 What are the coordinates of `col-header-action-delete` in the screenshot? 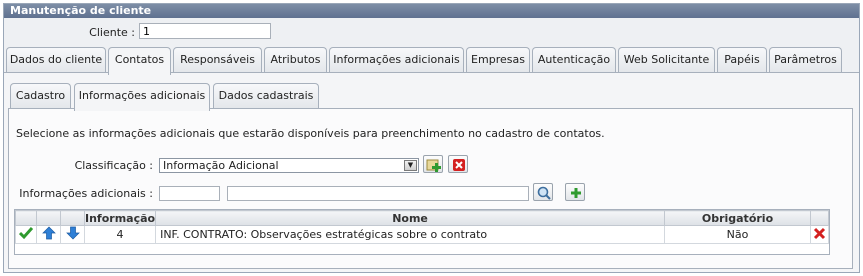 It's located at (819, 218).